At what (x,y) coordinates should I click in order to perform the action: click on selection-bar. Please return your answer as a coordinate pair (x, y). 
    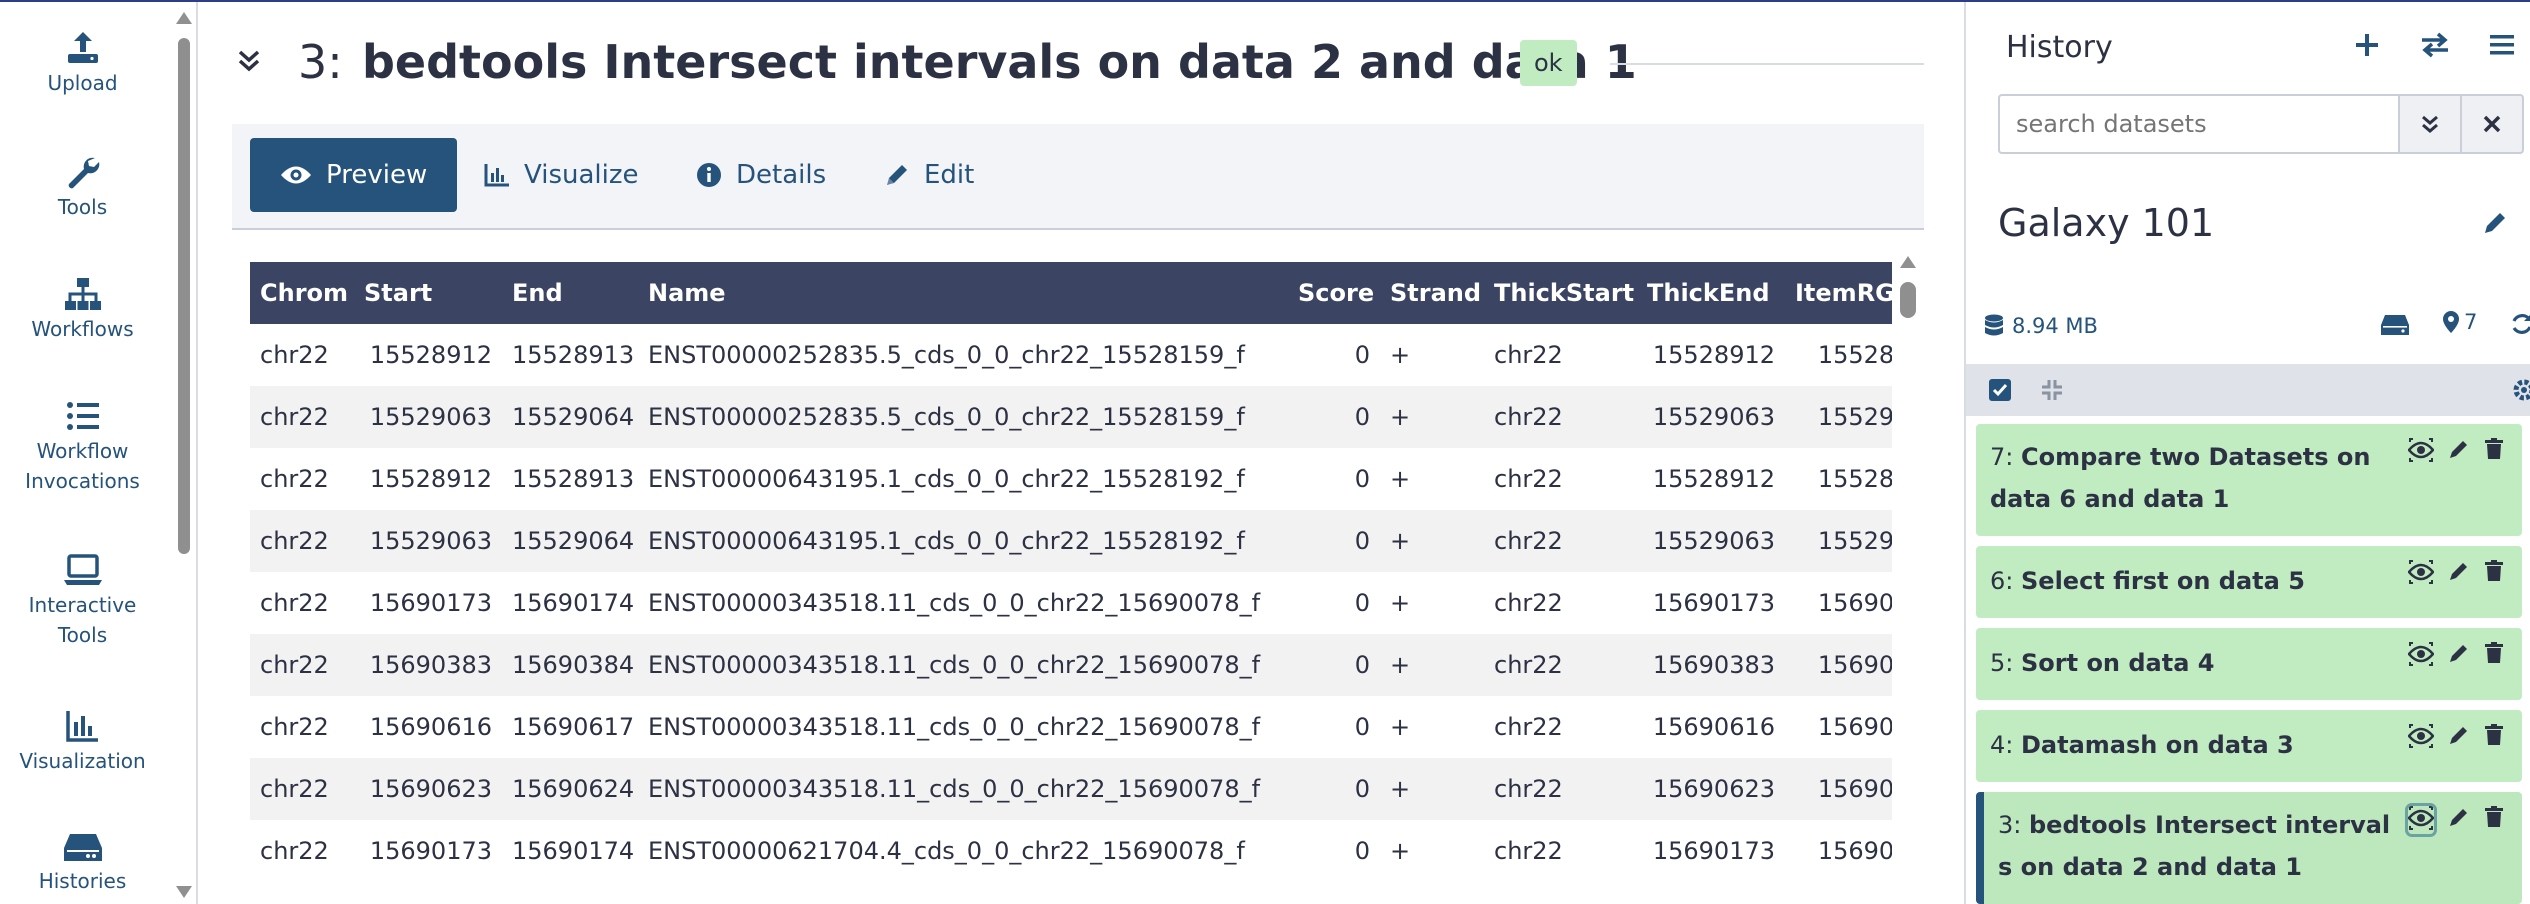
    Looking at the image, I should click on (2248, 390).